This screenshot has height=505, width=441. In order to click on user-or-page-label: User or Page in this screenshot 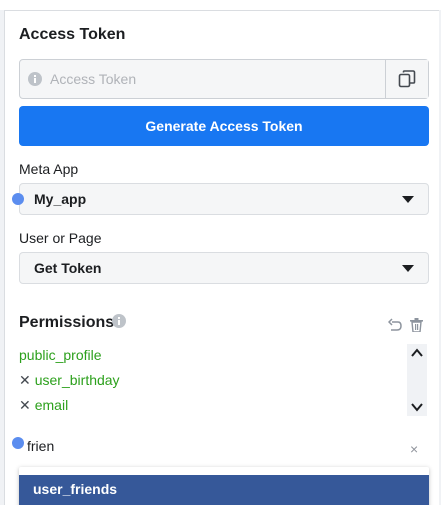, I will do `click(60, 238)`.